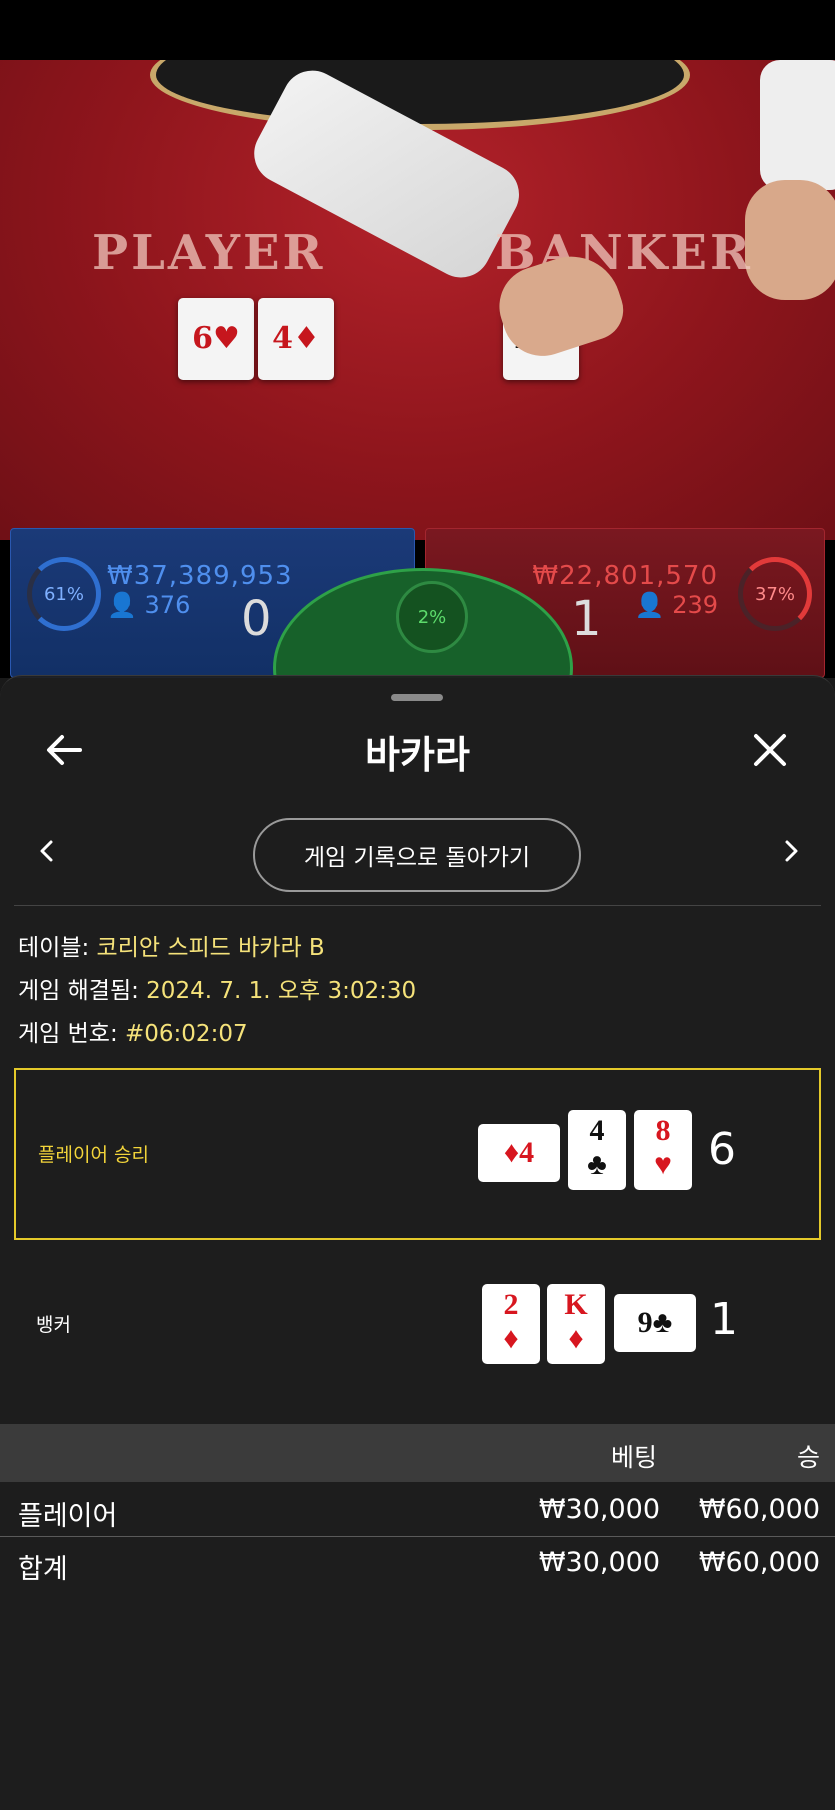 This screenshot has height=1810, width=835. I want to click on player-score: 0, so click(256, 619).